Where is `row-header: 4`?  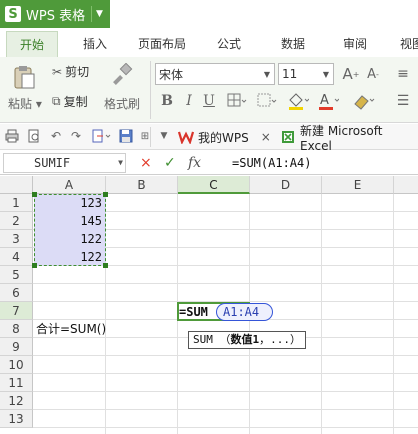
row-header: 4 is located at coordinates (16, 257).